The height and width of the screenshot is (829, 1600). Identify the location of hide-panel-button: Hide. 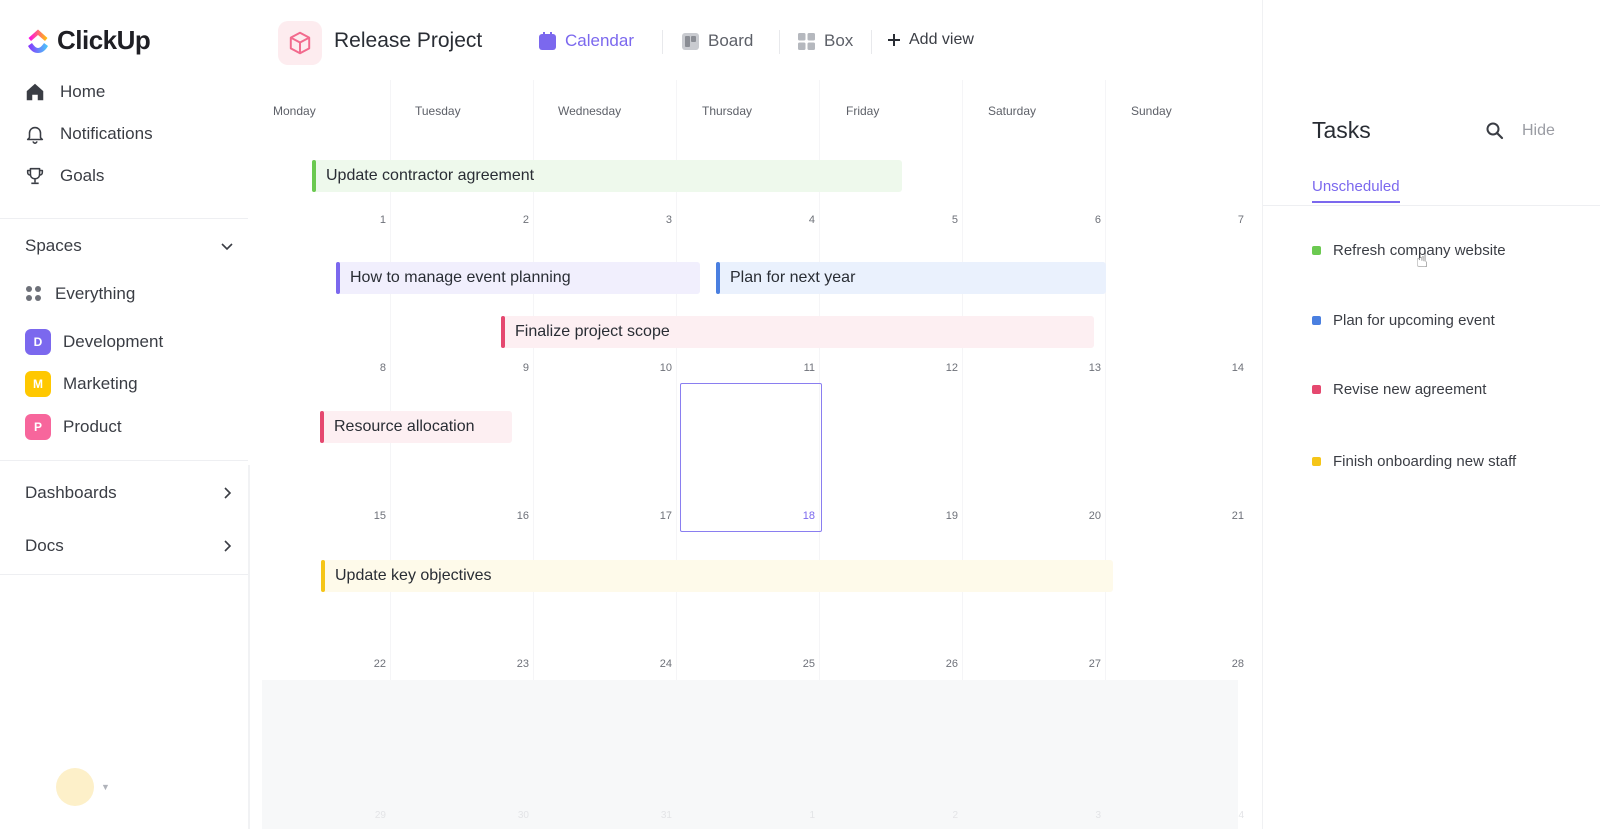
(1538, 131).